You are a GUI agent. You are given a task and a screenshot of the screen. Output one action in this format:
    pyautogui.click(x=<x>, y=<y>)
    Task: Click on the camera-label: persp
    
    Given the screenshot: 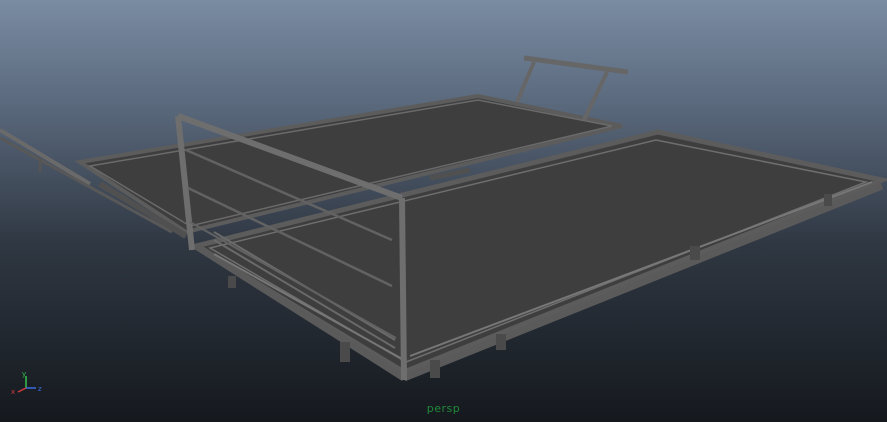 What is the action you would take?
    pyautogui.click(x=443, y=408)
    